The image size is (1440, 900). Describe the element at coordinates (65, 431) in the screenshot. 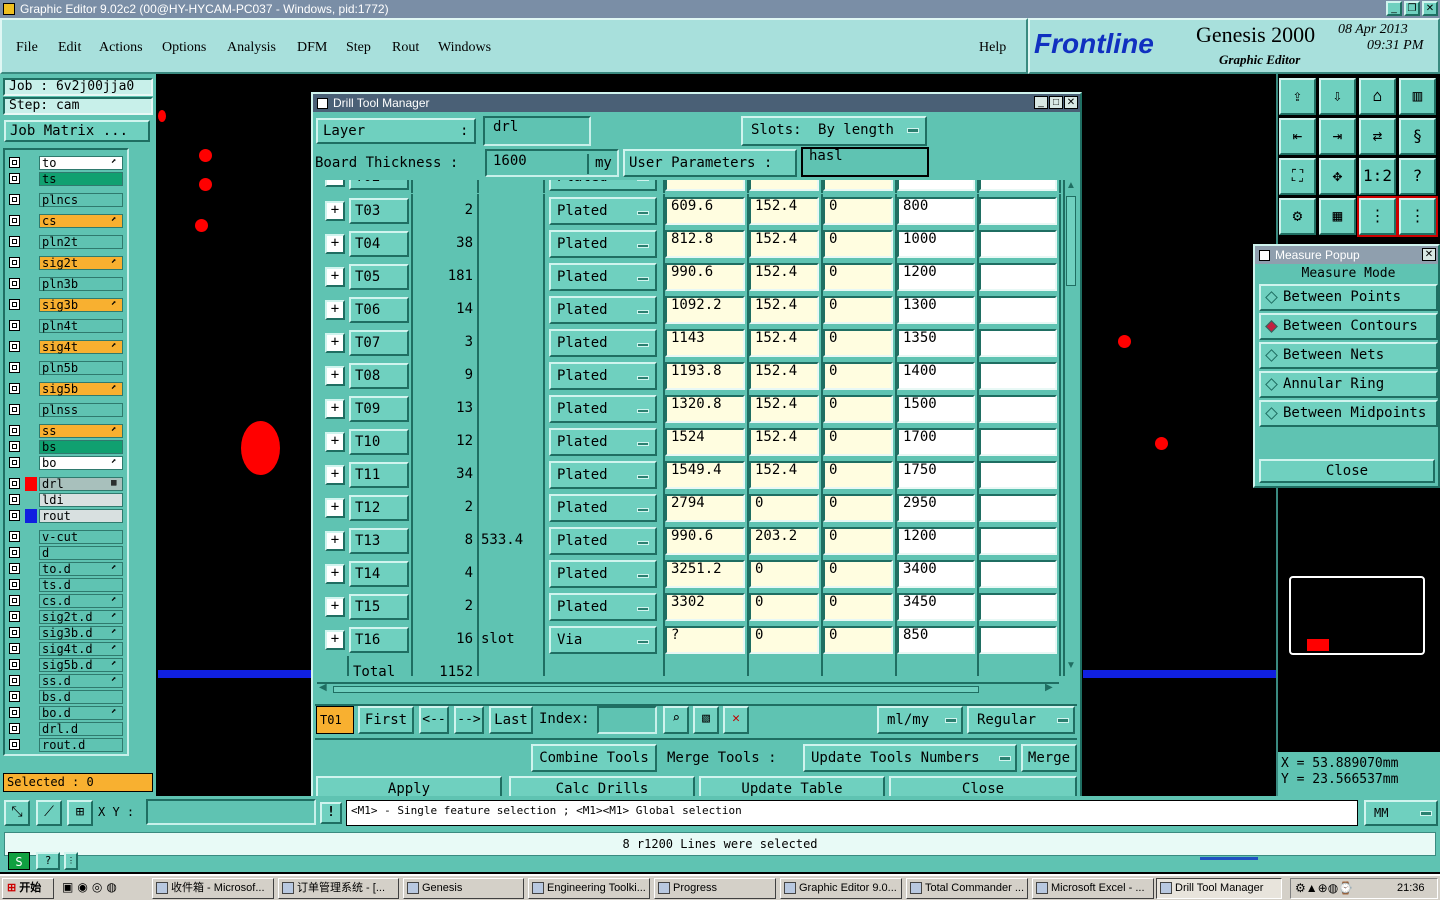

I see `layer-row: ss ⬈` at that location.